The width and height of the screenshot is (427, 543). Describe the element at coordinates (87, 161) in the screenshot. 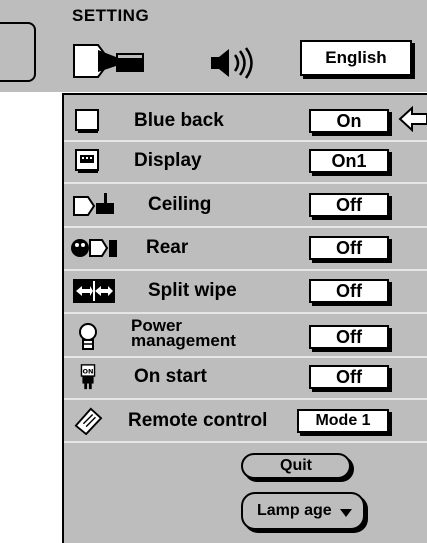

I see `display-icon` at that location.